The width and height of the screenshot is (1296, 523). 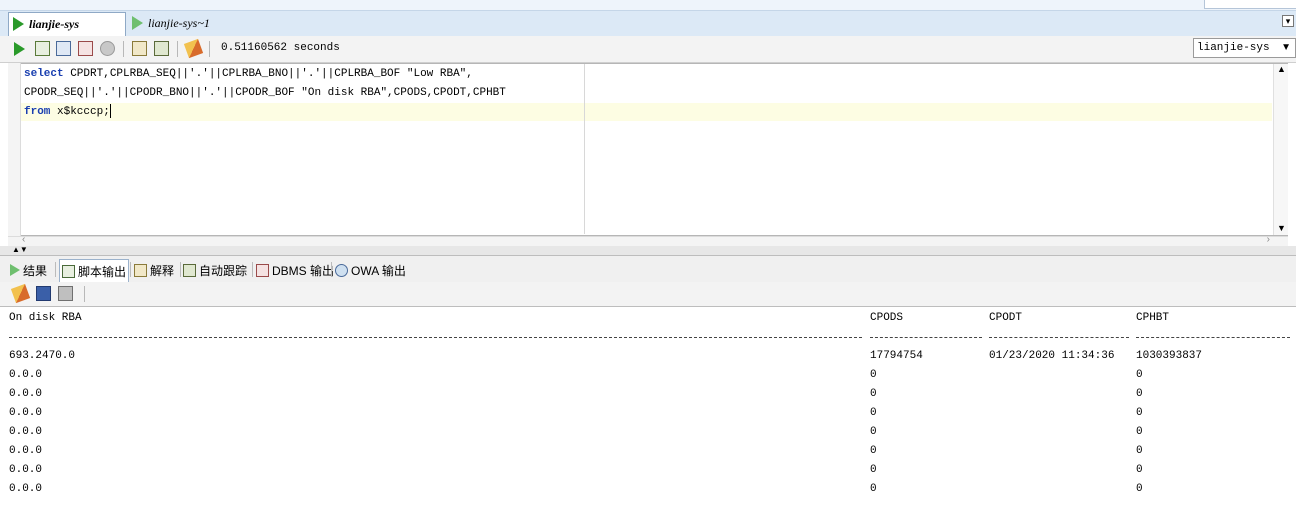 I want to click on output-tab-bar: 结果 脚本输出 解释 自动跟踪 DBMS 输出 OWA 输出, so click(x=648, y=269).